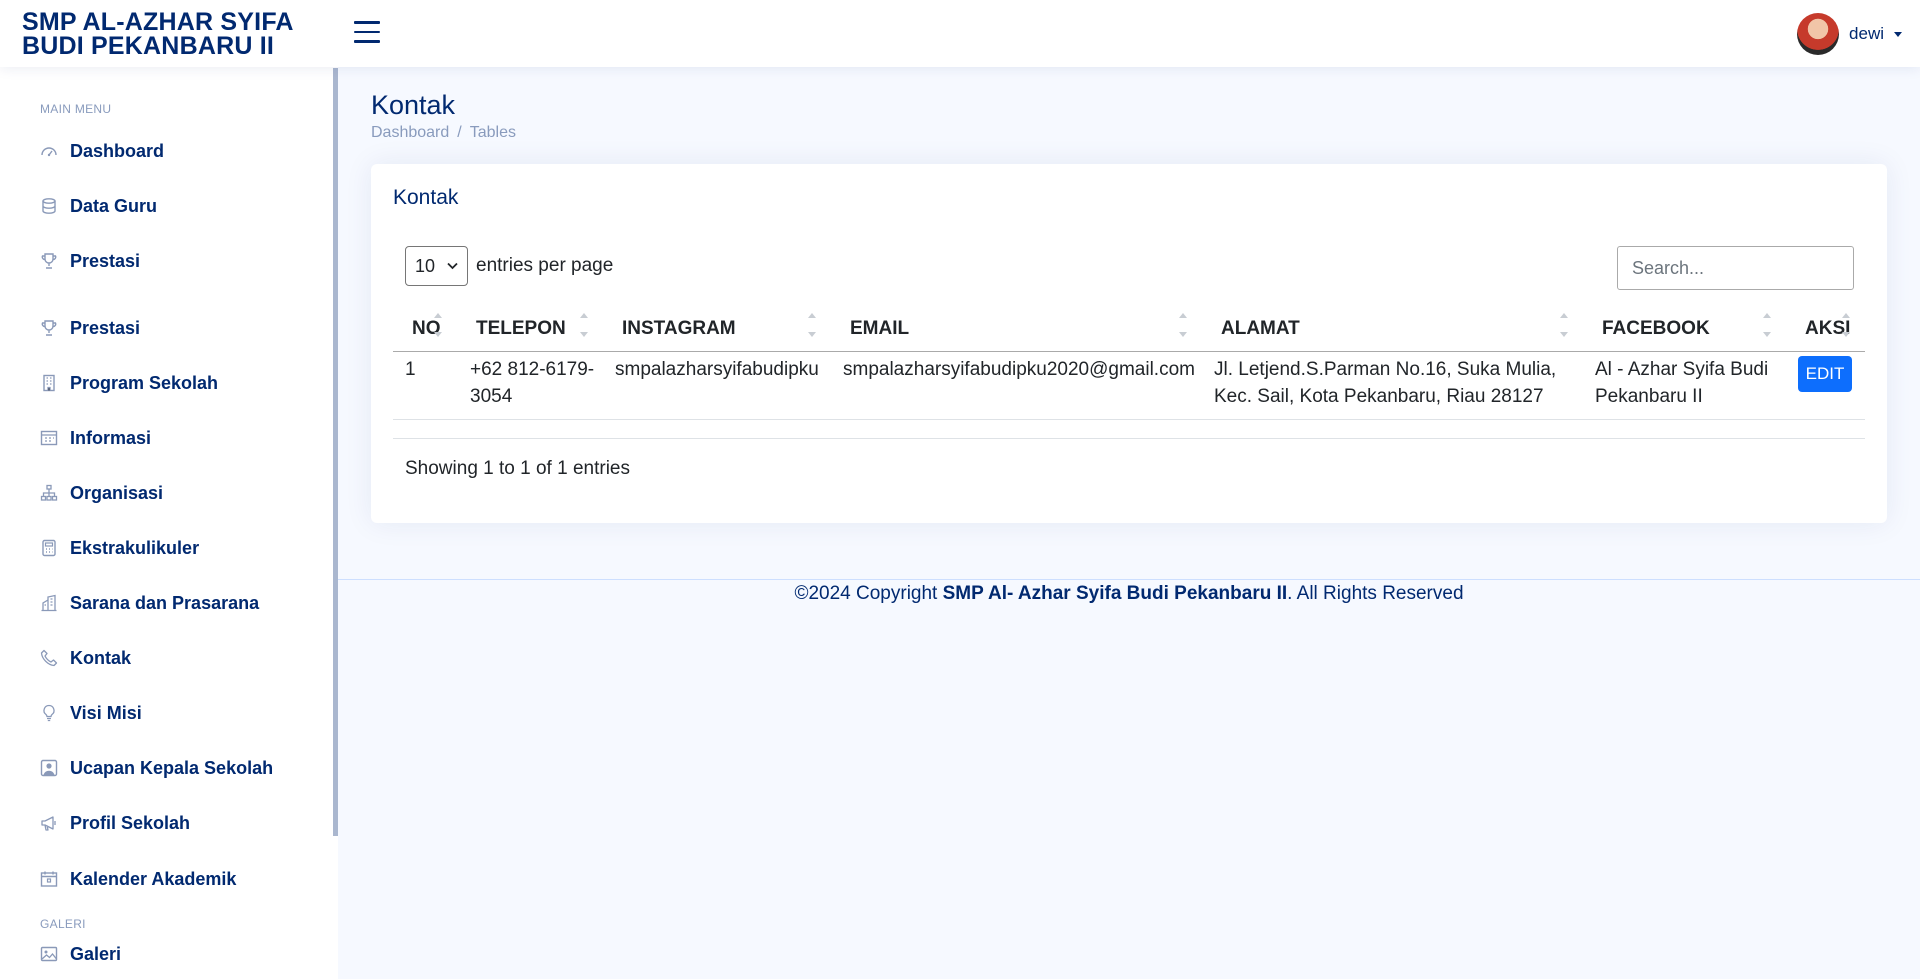 The width and height of the screenshot is (1920, 979). What do you see at coordinates (452, 266) in the screenshot?
I see `chevron-down-icon` at bounding box center [452, 266].